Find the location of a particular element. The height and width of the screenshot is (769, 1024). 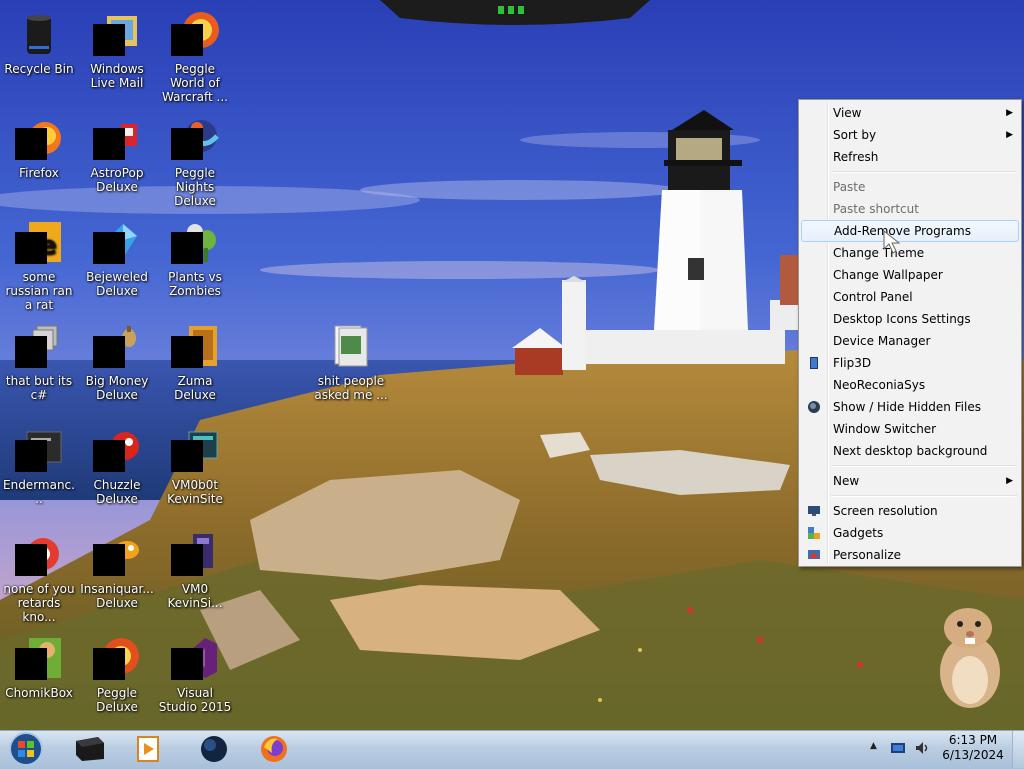

menu-item-refresh: Refresh is located at coordinates (910, 157).